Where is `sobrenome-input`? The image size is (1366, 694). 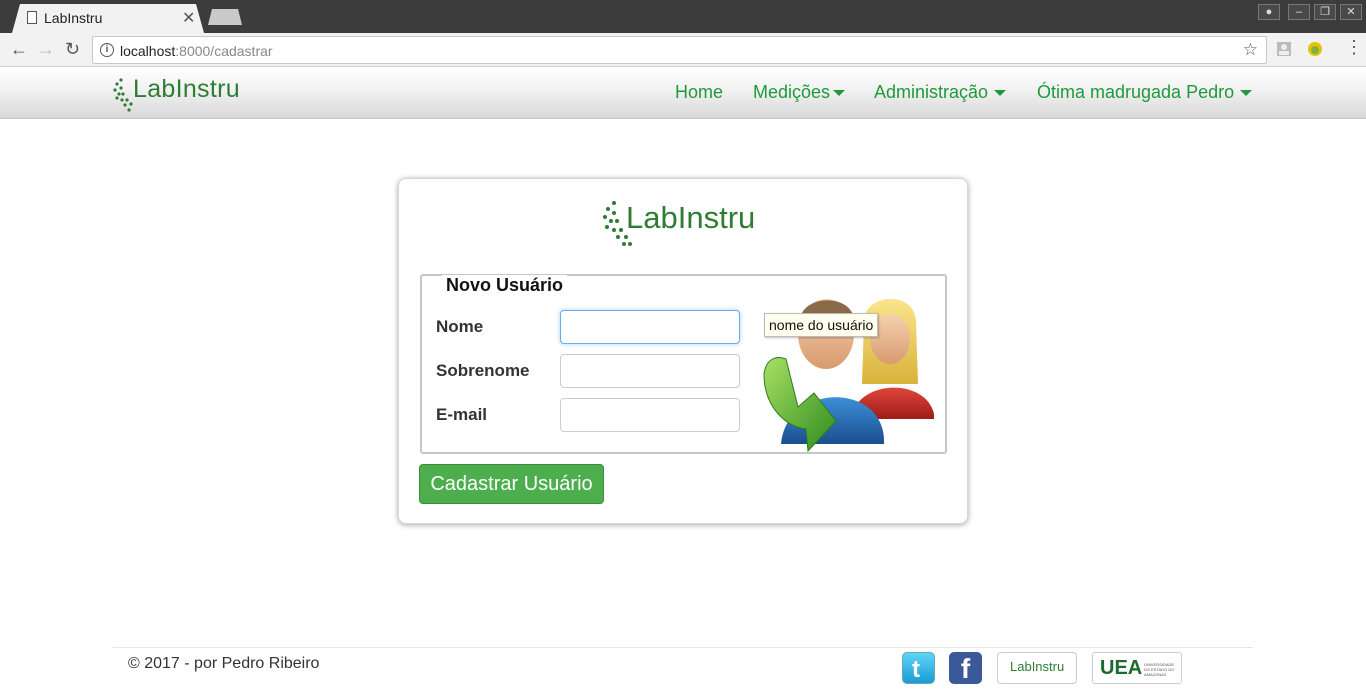 sobrenome-input is located at coordinates (650, 371).